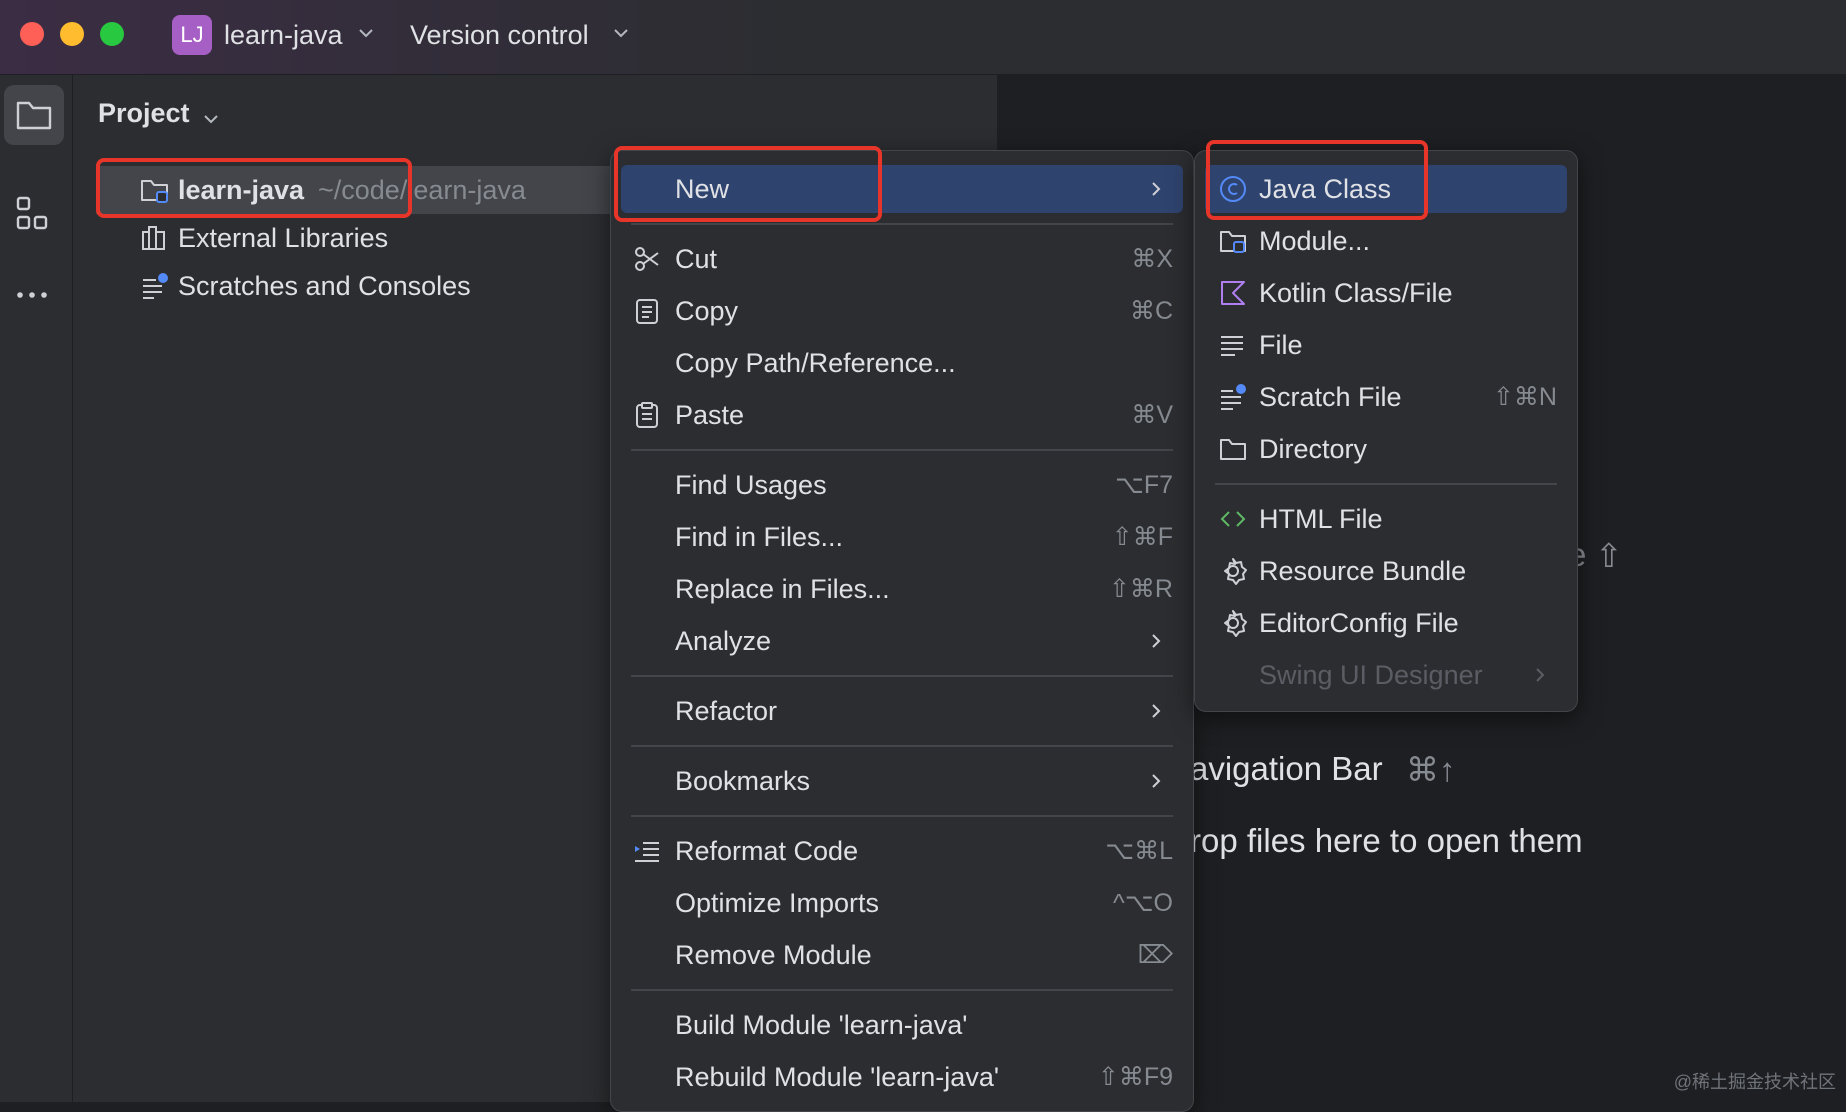  Describe the element at coordinates (902, 589) in the screenshot. I see `menu-item-replace-in-files: Replace in Files... ⇧⌘R` at that location.